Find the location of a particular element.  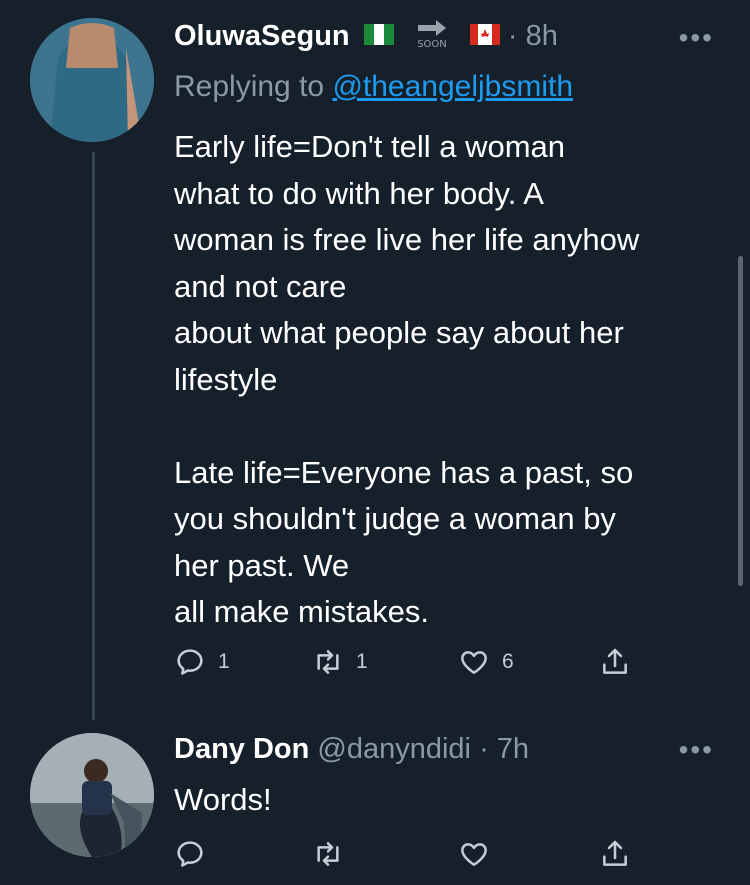

tweet1-actions: 1 1 6 is located at coordinates (409, 666).